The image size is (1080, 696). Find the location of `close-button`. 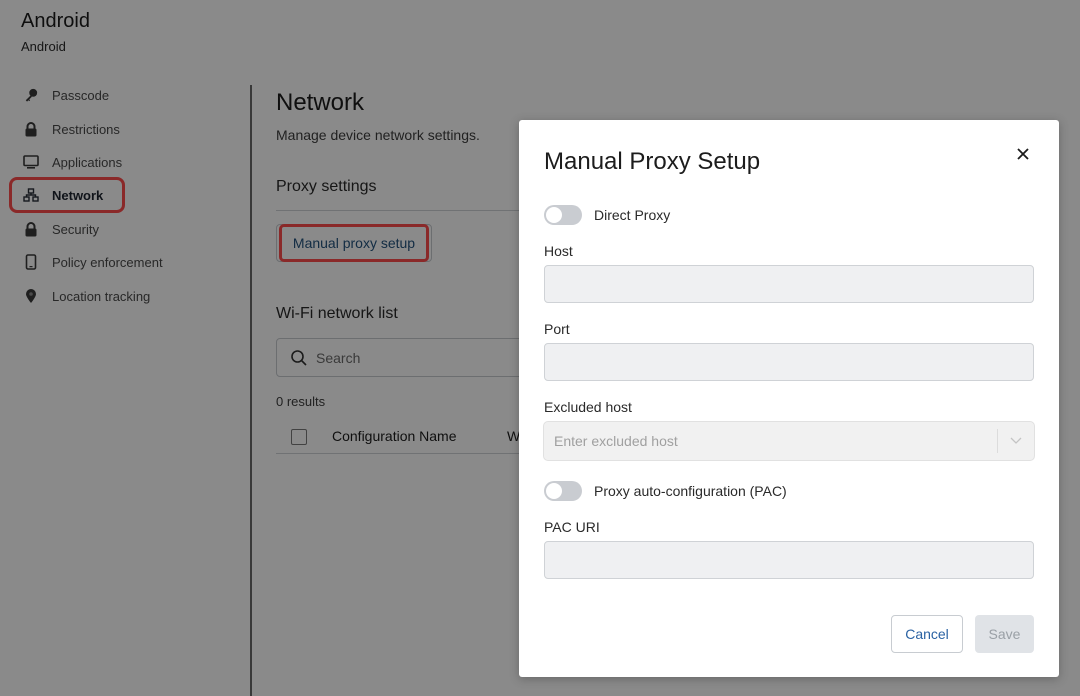

close-button is located at coordinates (1023, 156).